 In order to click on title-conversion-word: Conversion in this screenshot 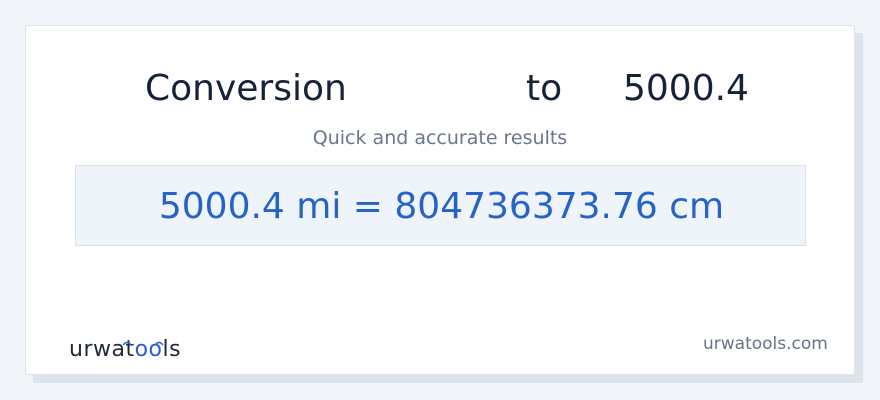, I will do `click(246, 88)`.